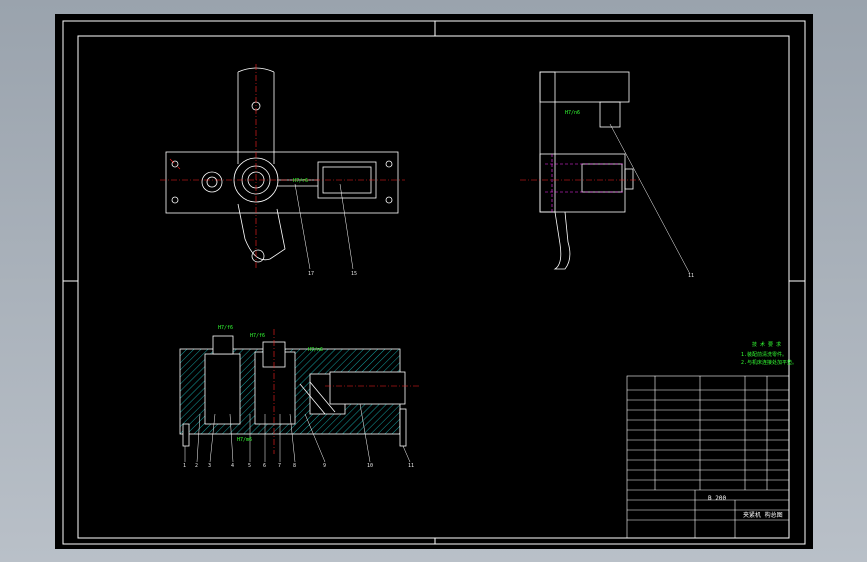 Image resolution: width=867 pixels, height=562 pixels. I want to click on balloon-section-8: 8, so click(295, 466).